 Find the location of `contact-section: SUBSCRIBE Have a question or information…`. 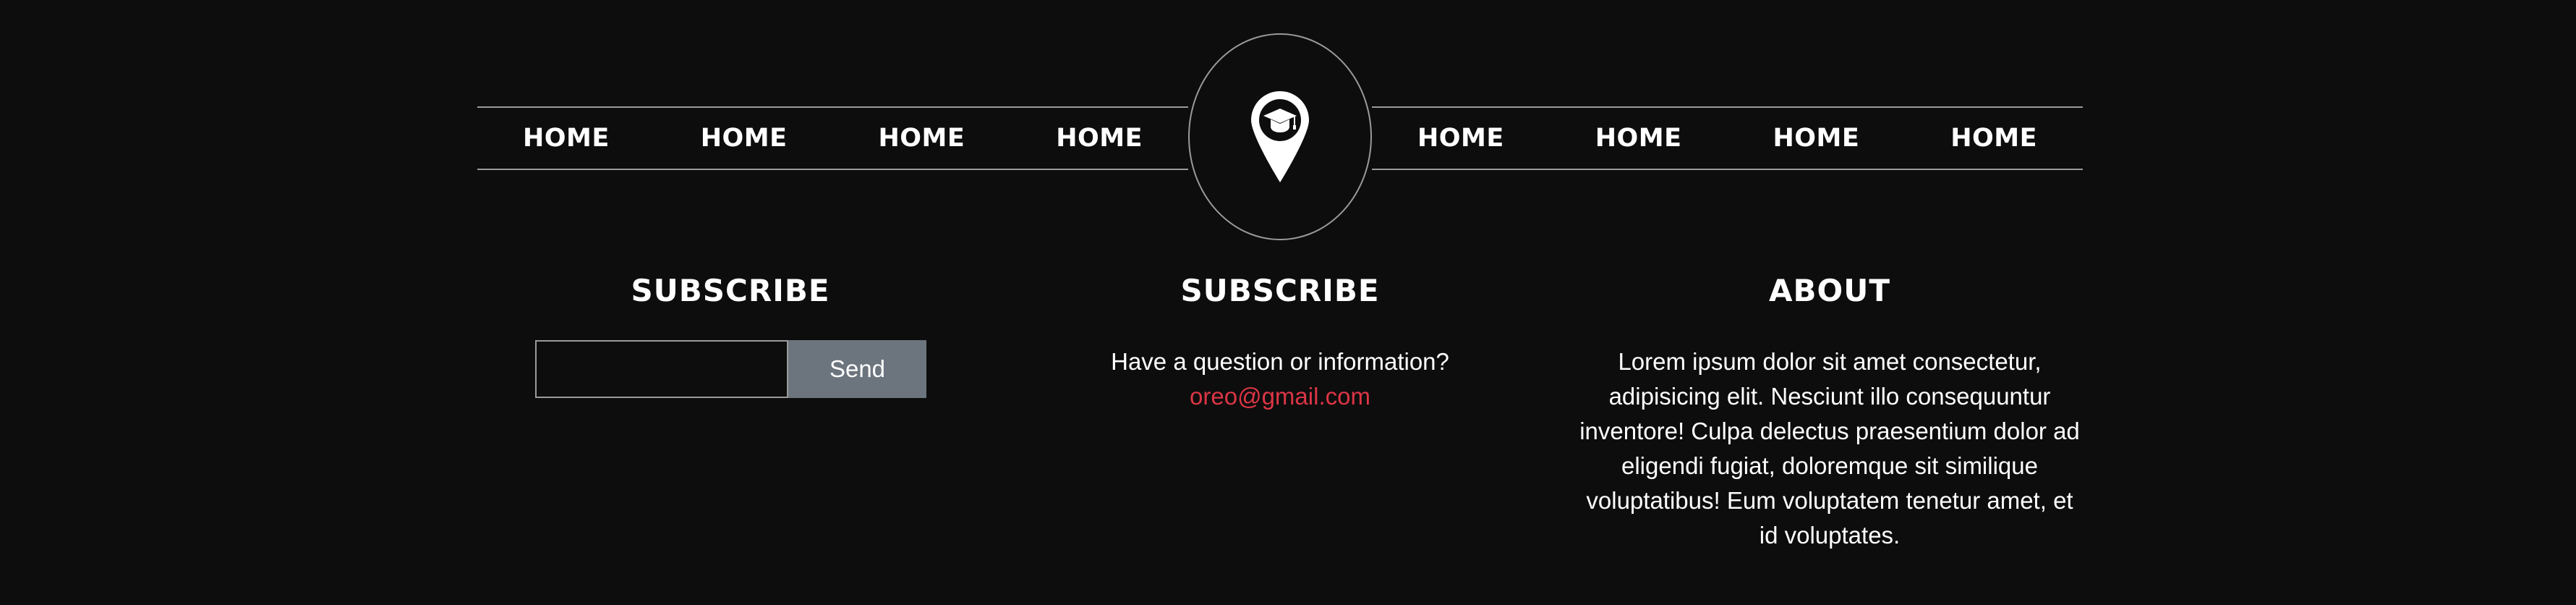

contact-section: SUBSCRIBE Have a question or information… is located at coordinates (1280, 341).